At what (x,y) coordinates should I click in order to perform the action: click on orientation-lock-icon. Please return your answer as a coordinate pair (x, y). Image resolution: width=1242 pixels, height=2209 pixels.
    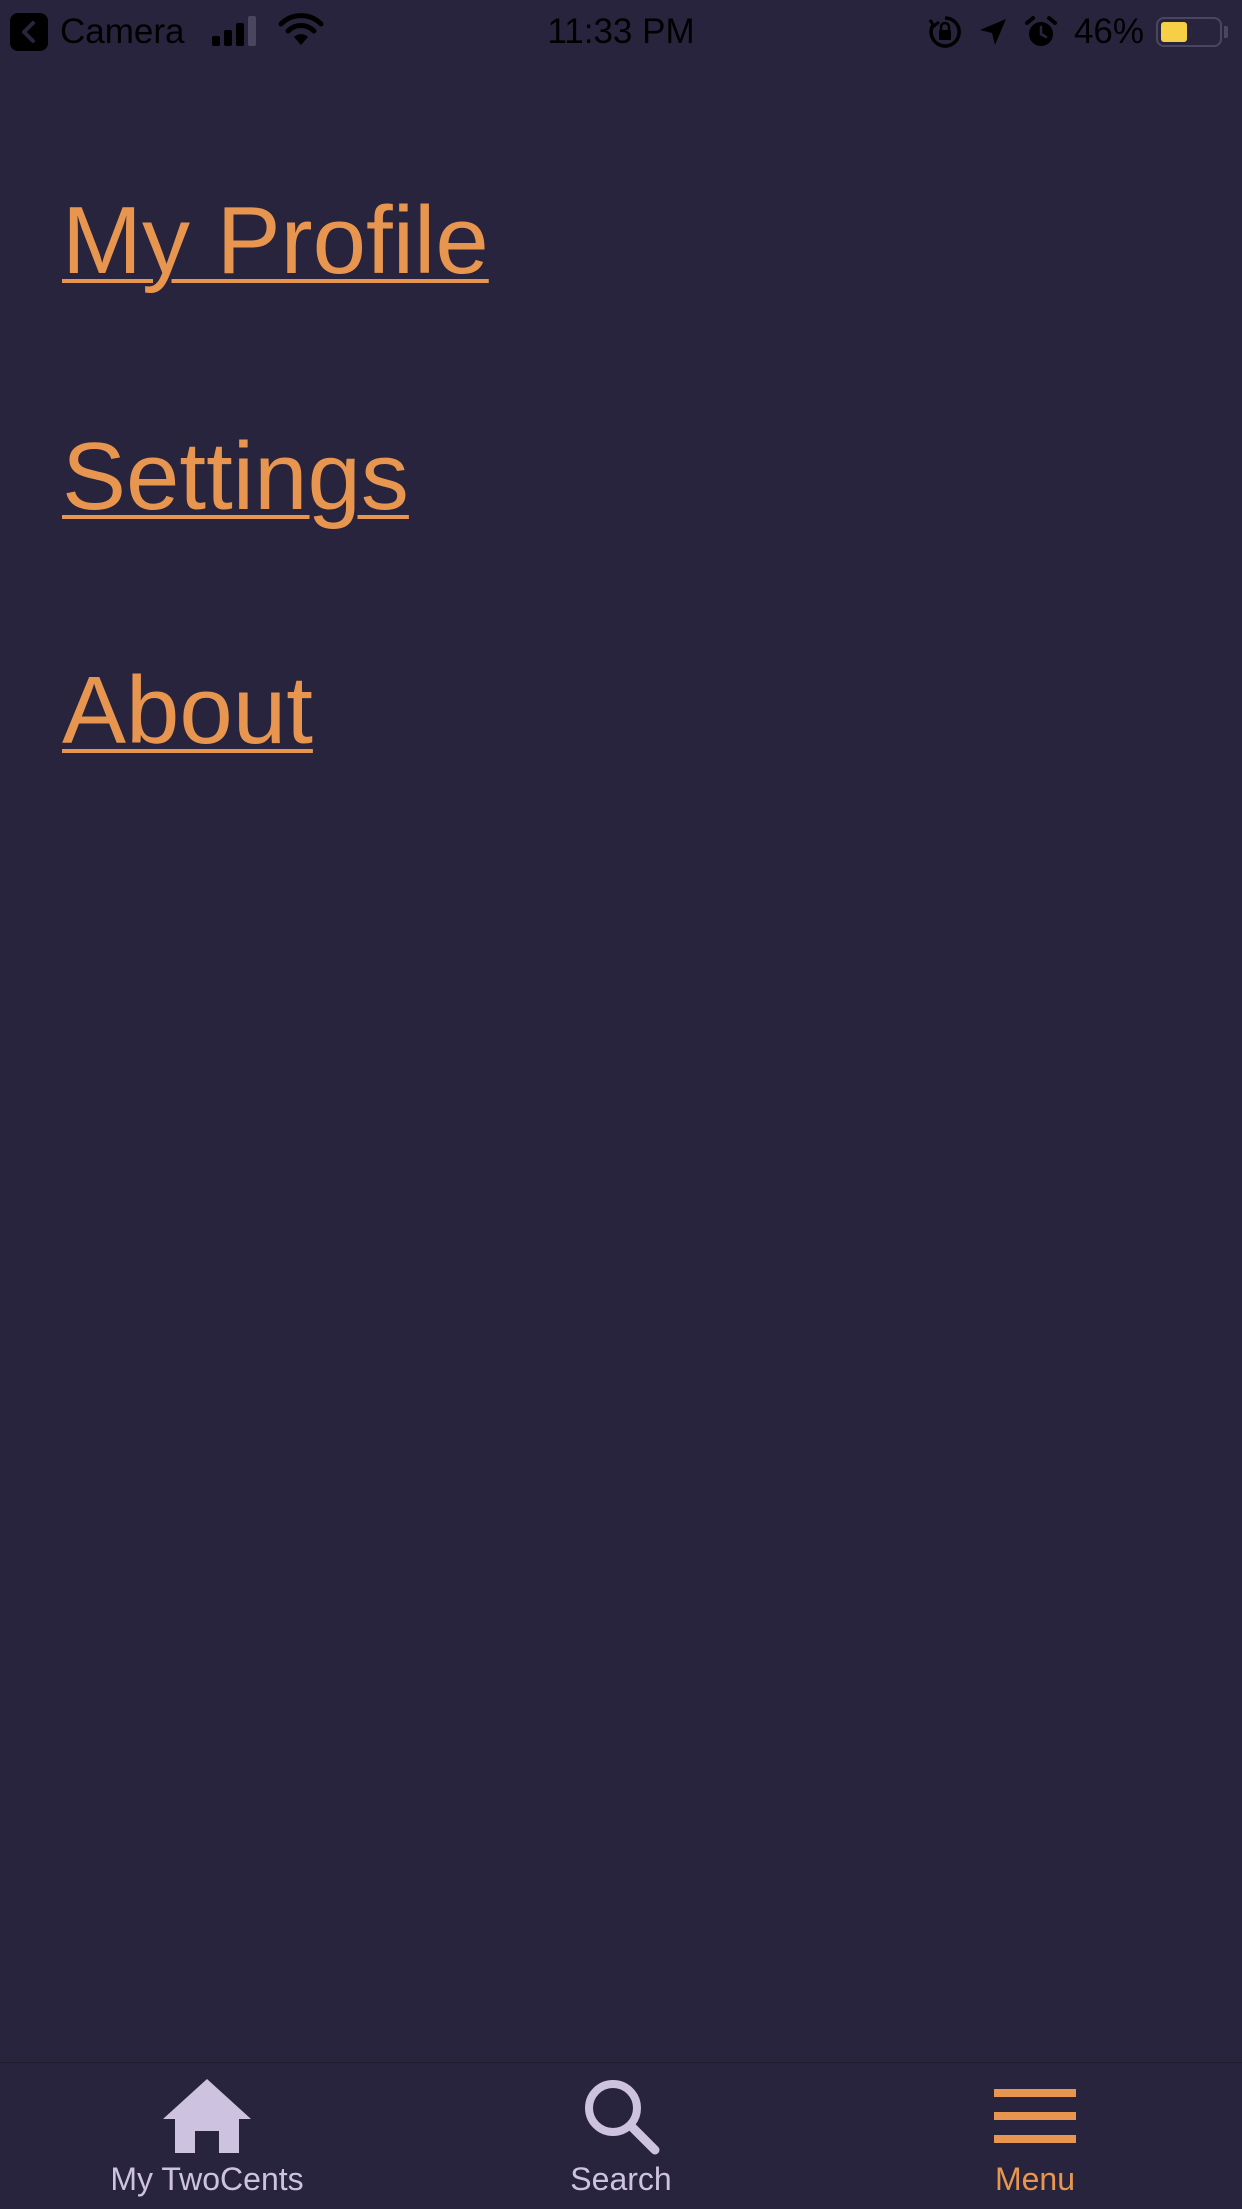
    Looking at the image, I should click on (945, 32).